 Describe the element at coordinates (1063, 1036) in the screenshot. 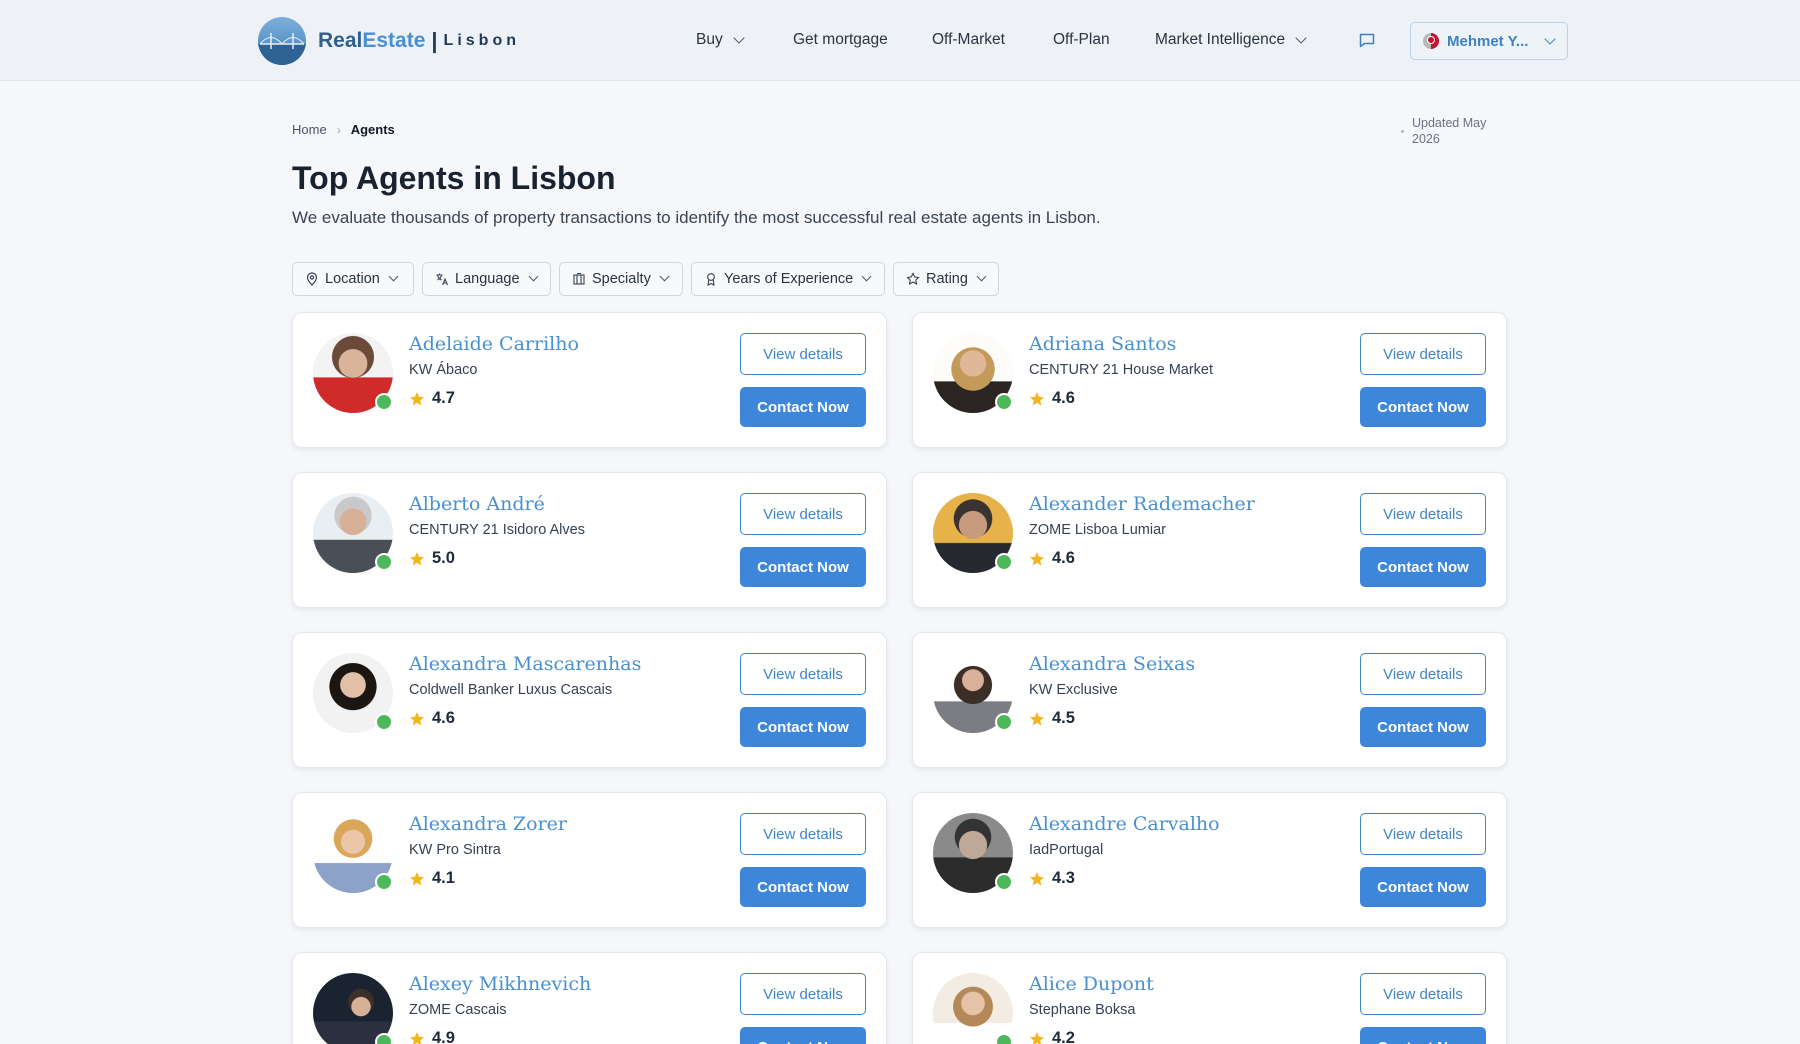

I see `rating-value: 4.2` at that location.